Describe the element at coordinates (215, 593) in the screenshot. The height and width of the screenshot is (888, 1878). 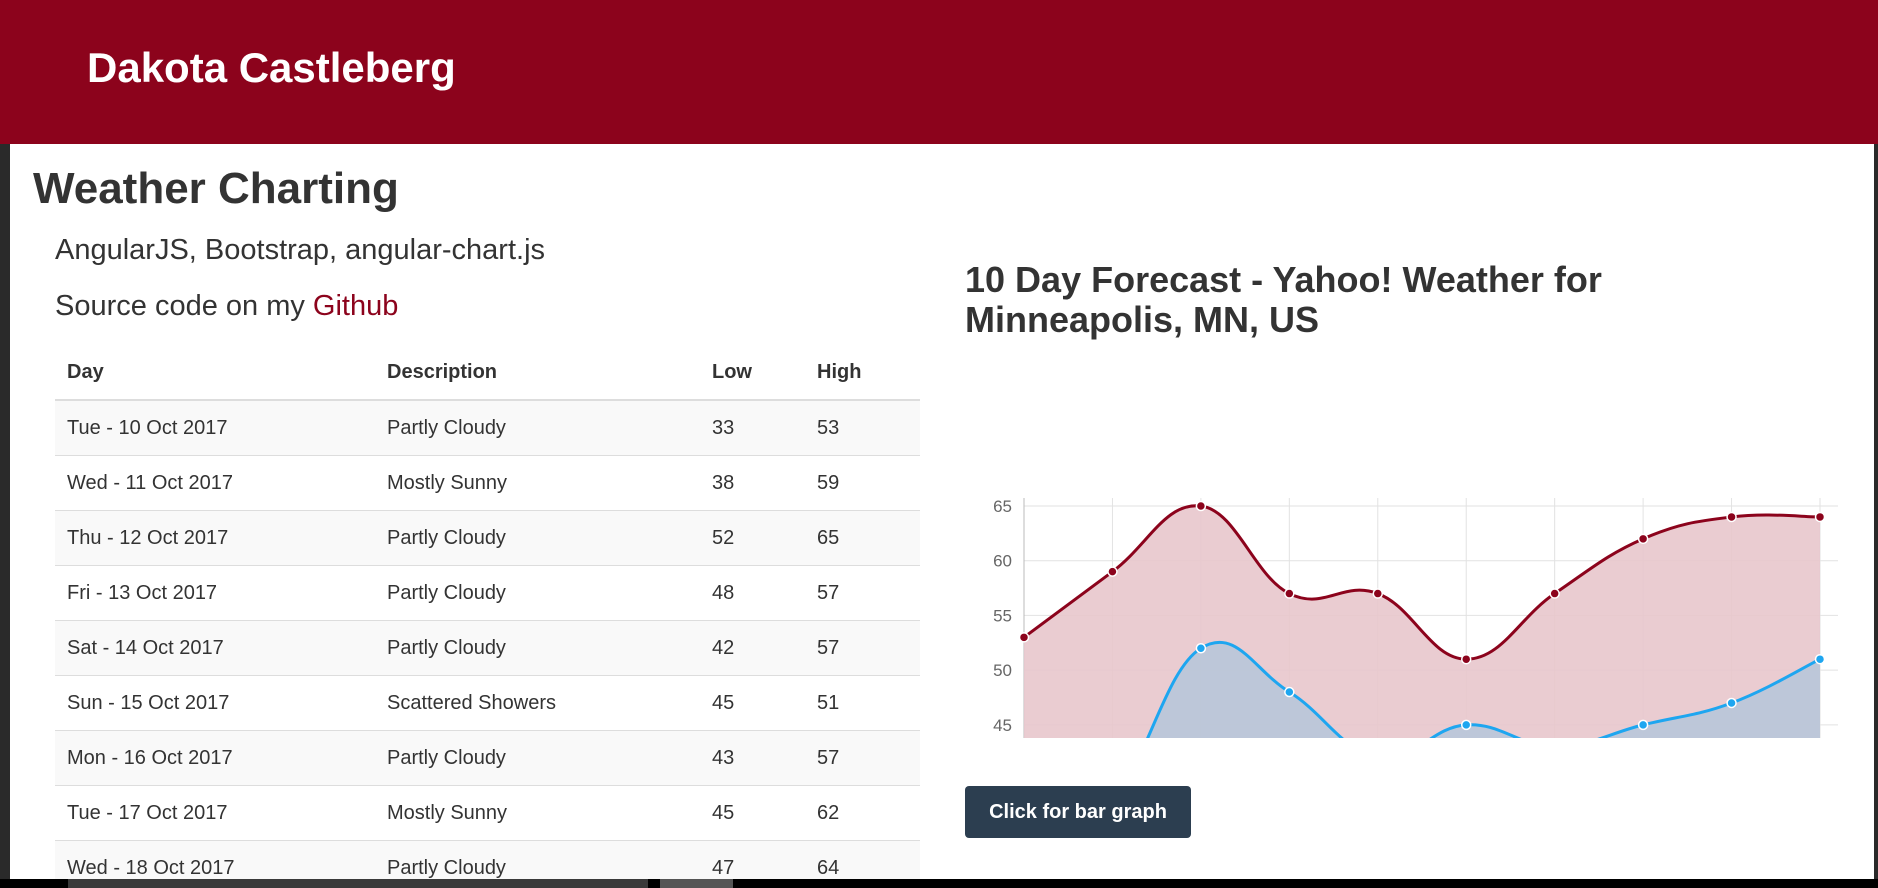
I see `cell-day: Fri - 13 Oct 2017` at that location.